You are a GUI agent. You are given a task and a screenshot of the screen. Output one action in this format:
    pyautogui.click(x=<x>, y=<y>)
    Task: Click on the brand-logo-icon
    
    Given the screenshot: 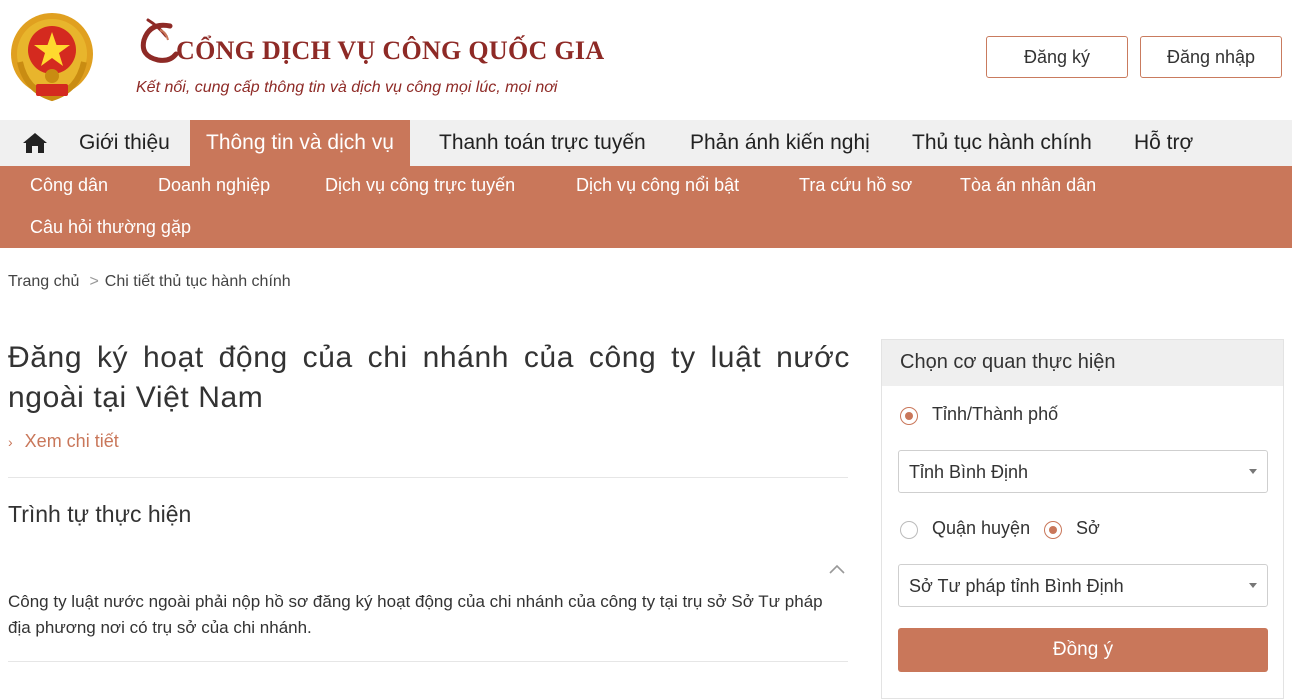 What is the action you would take?
    pyautogui.click(x=159, y=40)
    